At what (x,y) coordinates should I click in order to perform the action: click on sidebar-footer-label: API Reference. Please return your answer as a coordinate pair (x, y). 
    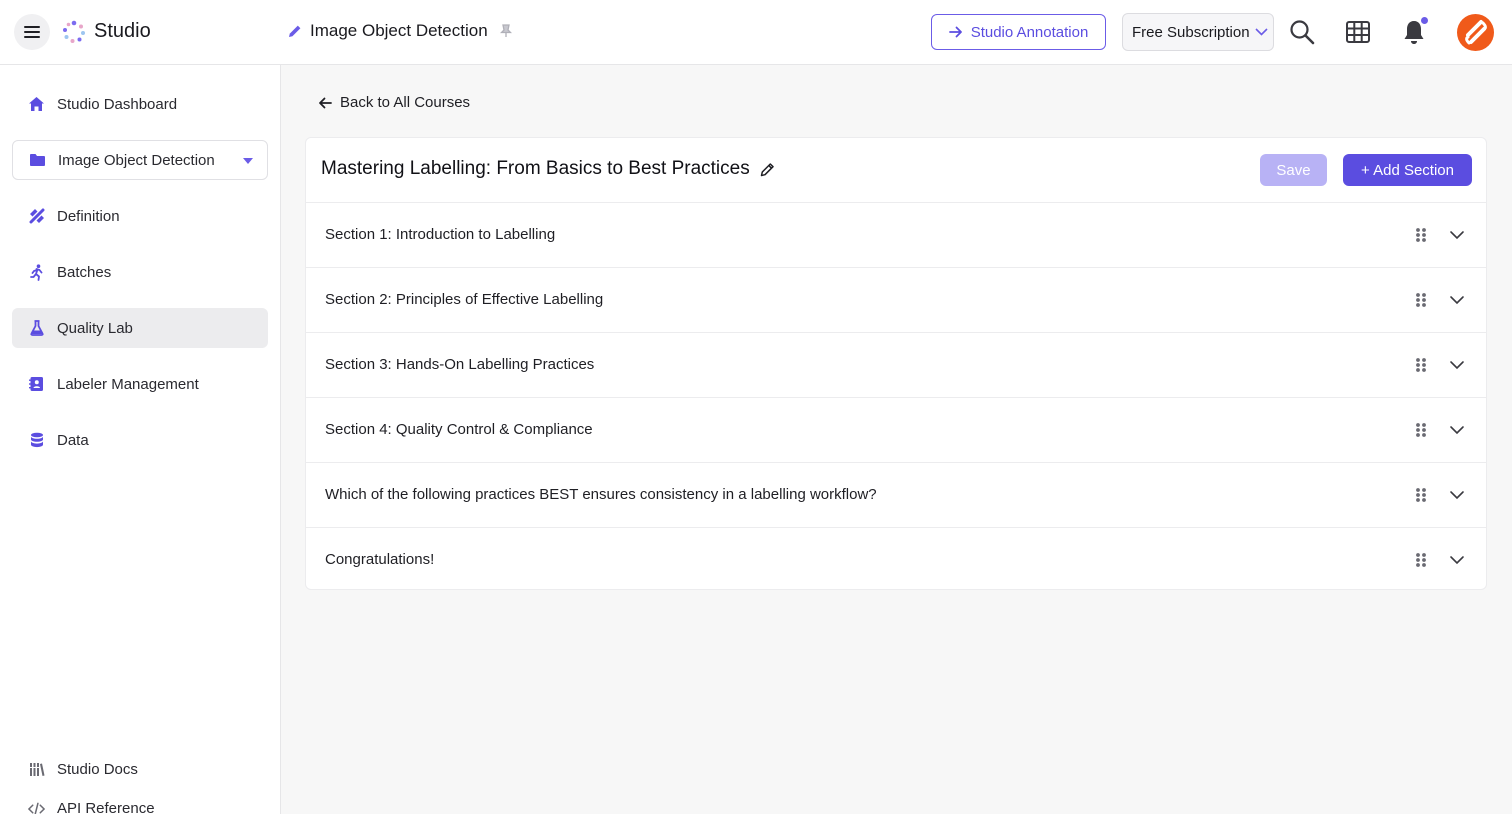
    Looking at the image, I should click on (106, 807).